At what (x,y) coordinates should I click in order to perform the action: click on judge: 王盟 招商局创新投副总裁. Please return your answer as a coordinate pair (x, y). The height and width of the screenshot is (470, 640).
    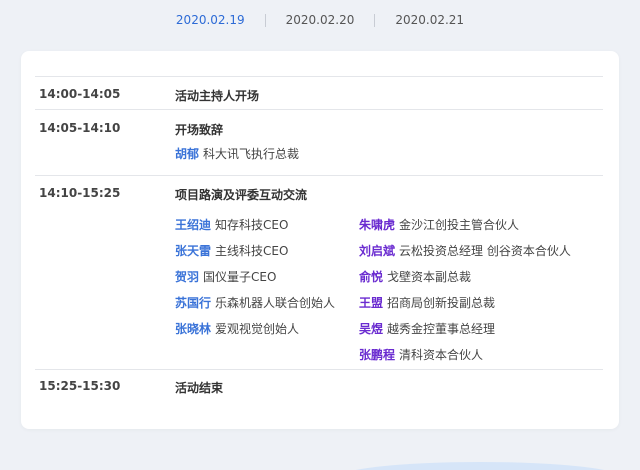
    Looking at the image, I should click on (427, 302).